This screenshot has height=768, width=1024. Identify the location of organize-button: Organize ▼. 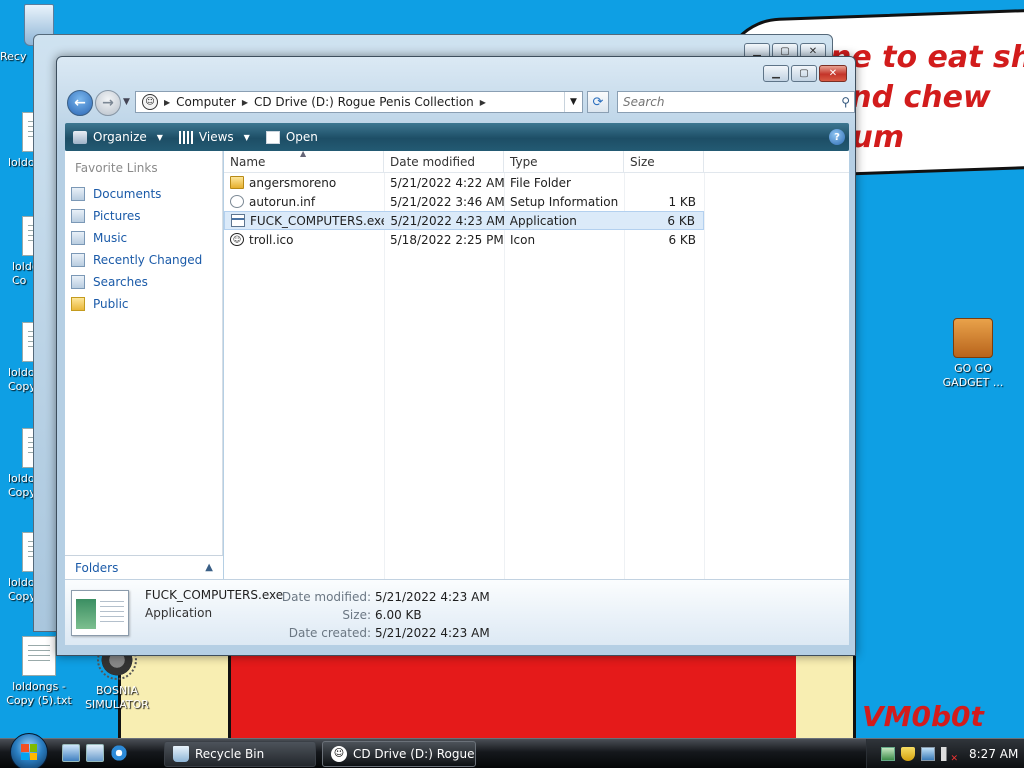
(118, 137).